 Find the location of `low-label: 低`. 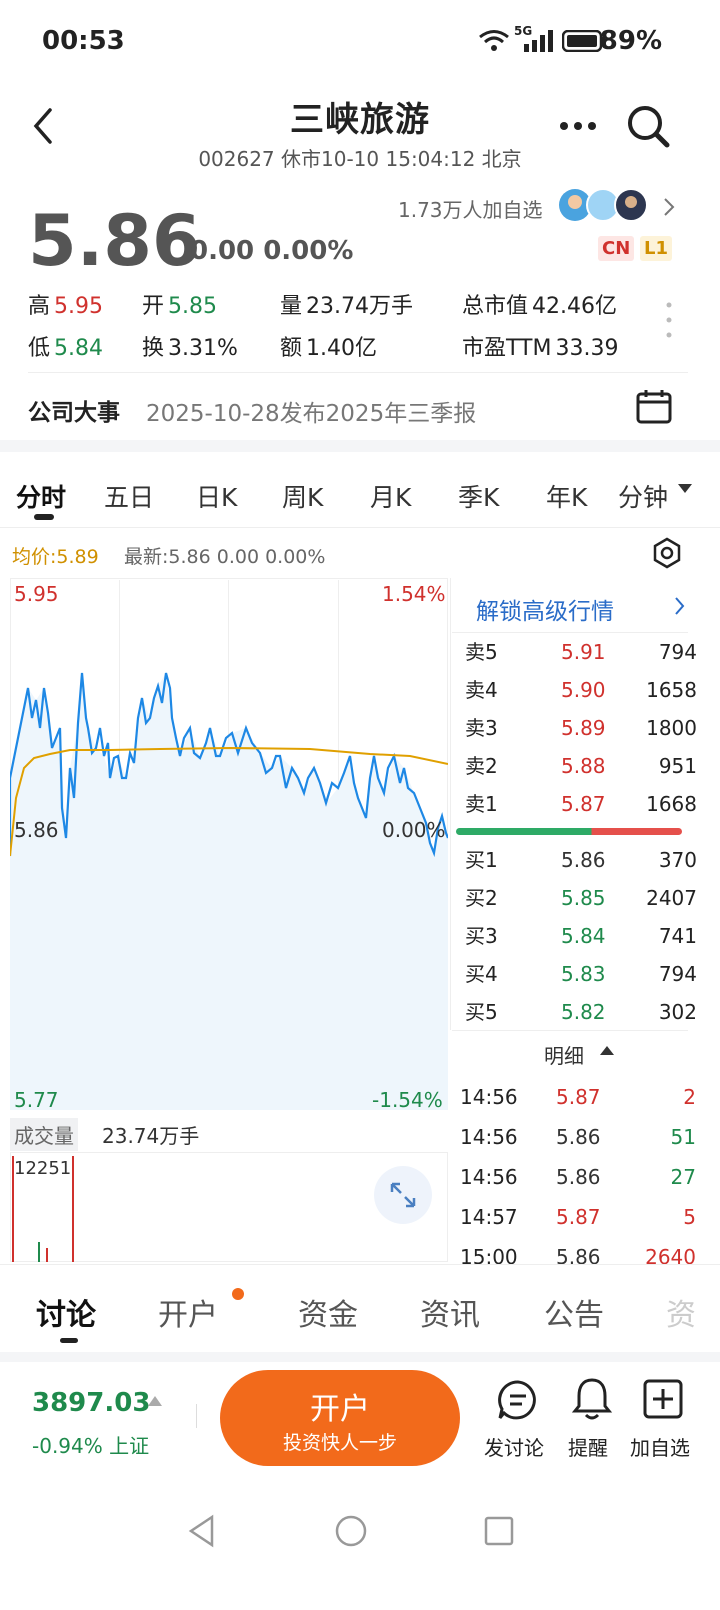

low-label: 低 is located at coordinates (39, 348).